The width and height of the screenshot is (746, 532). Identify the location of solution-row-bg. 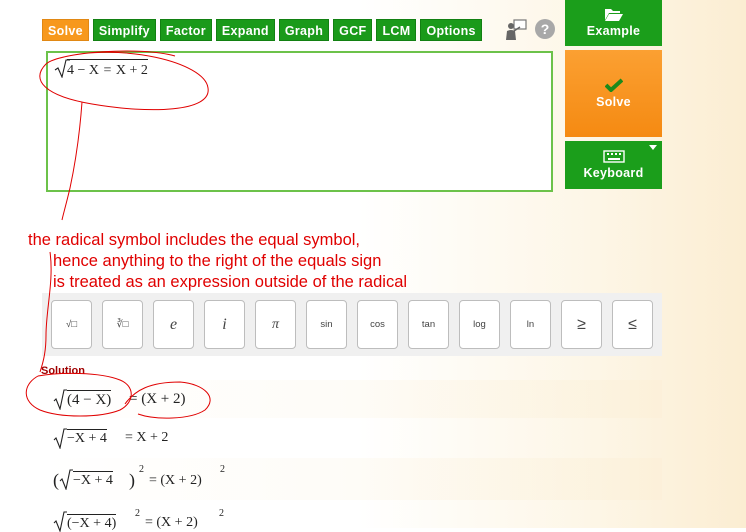
(352, 479).